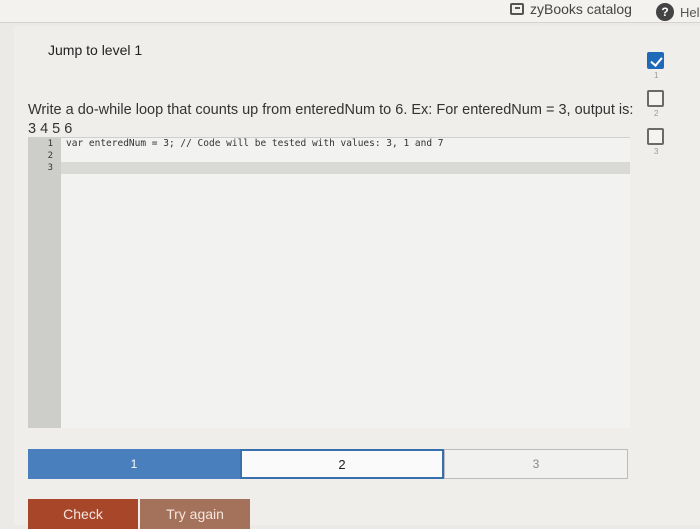 The image size is (700, 529). I want to click on progress-segment-3: 3, so click(536, 464).